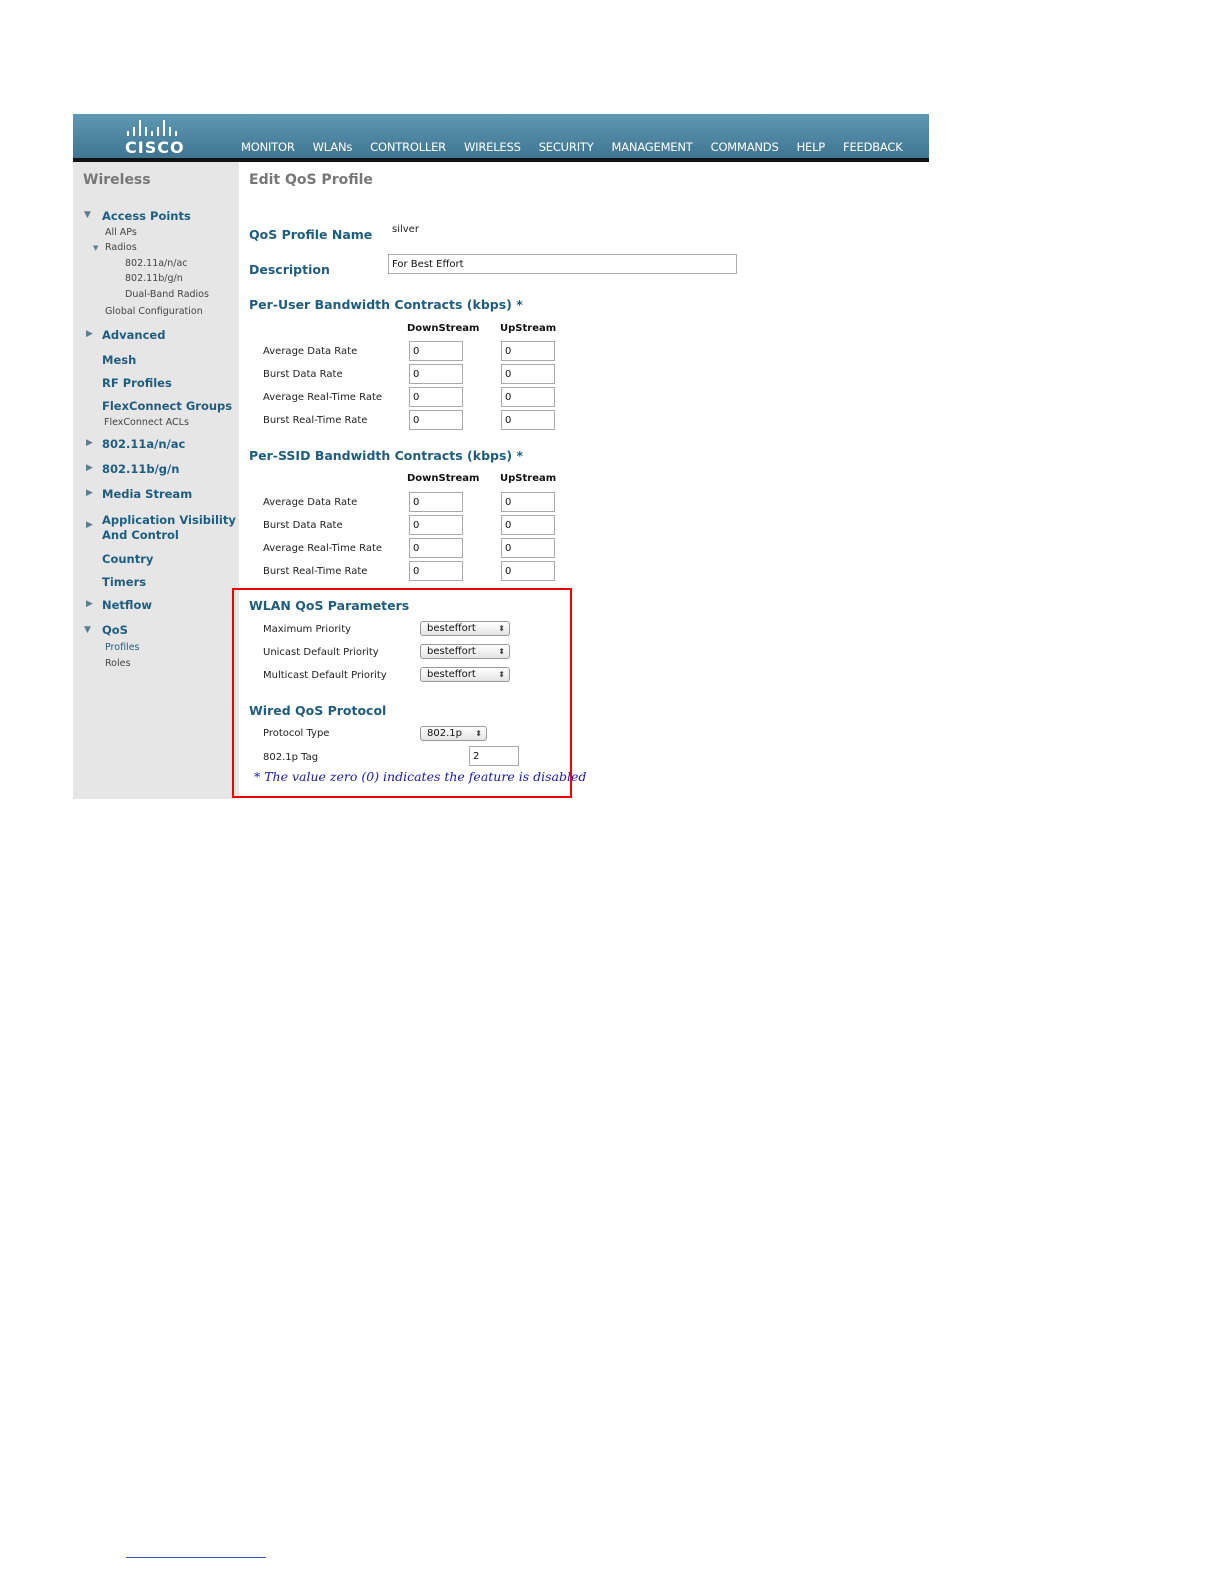 The height and width of the screenshot is (1584, 1224). I want to click on nav-monitor: MONITOR, so click(268, 147).